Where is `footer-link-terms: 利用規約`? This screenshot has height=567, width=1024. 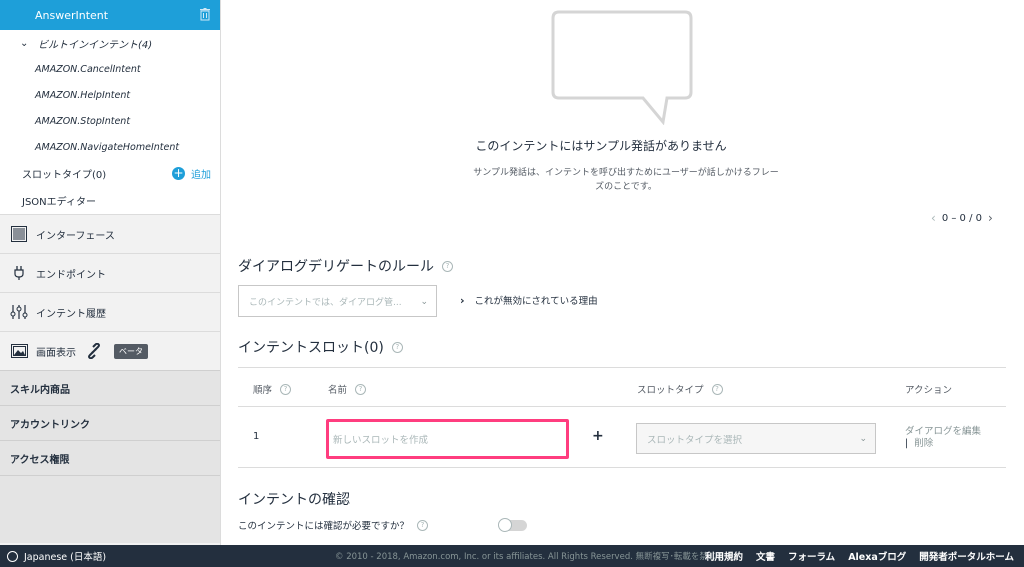
footer-link-terms: 利用規約 is located at coordinates (724, 556).